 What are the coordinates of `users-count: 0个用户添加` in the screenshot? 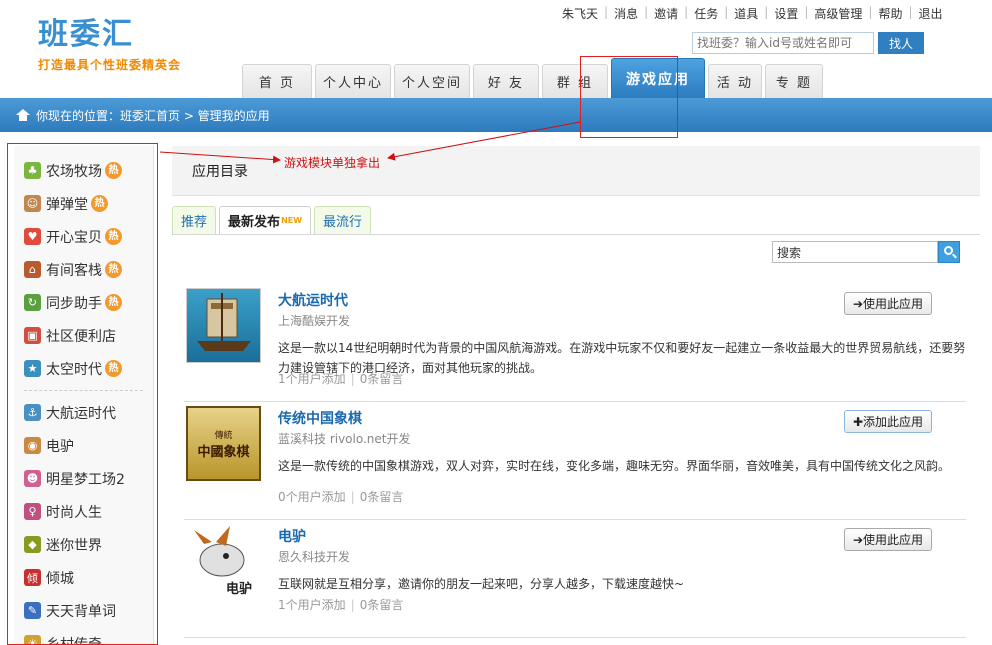 It's located at (312, 497).